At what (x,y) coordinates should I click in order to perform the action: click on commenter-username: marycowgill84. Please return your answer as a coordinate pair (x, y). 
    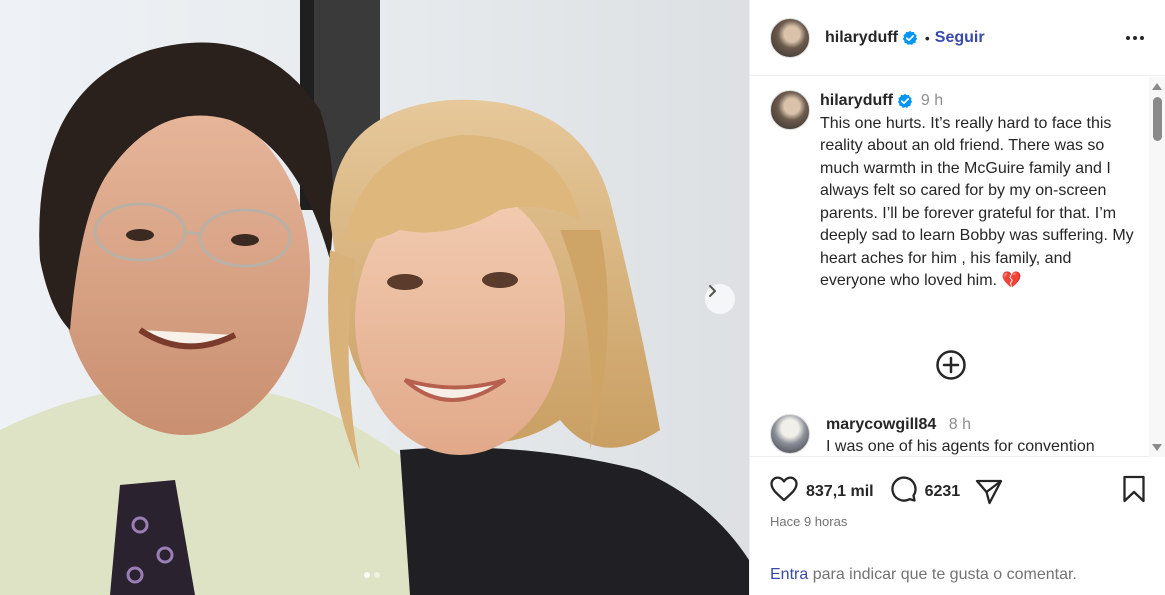
    Looking at the image, I should click on (881, 424).